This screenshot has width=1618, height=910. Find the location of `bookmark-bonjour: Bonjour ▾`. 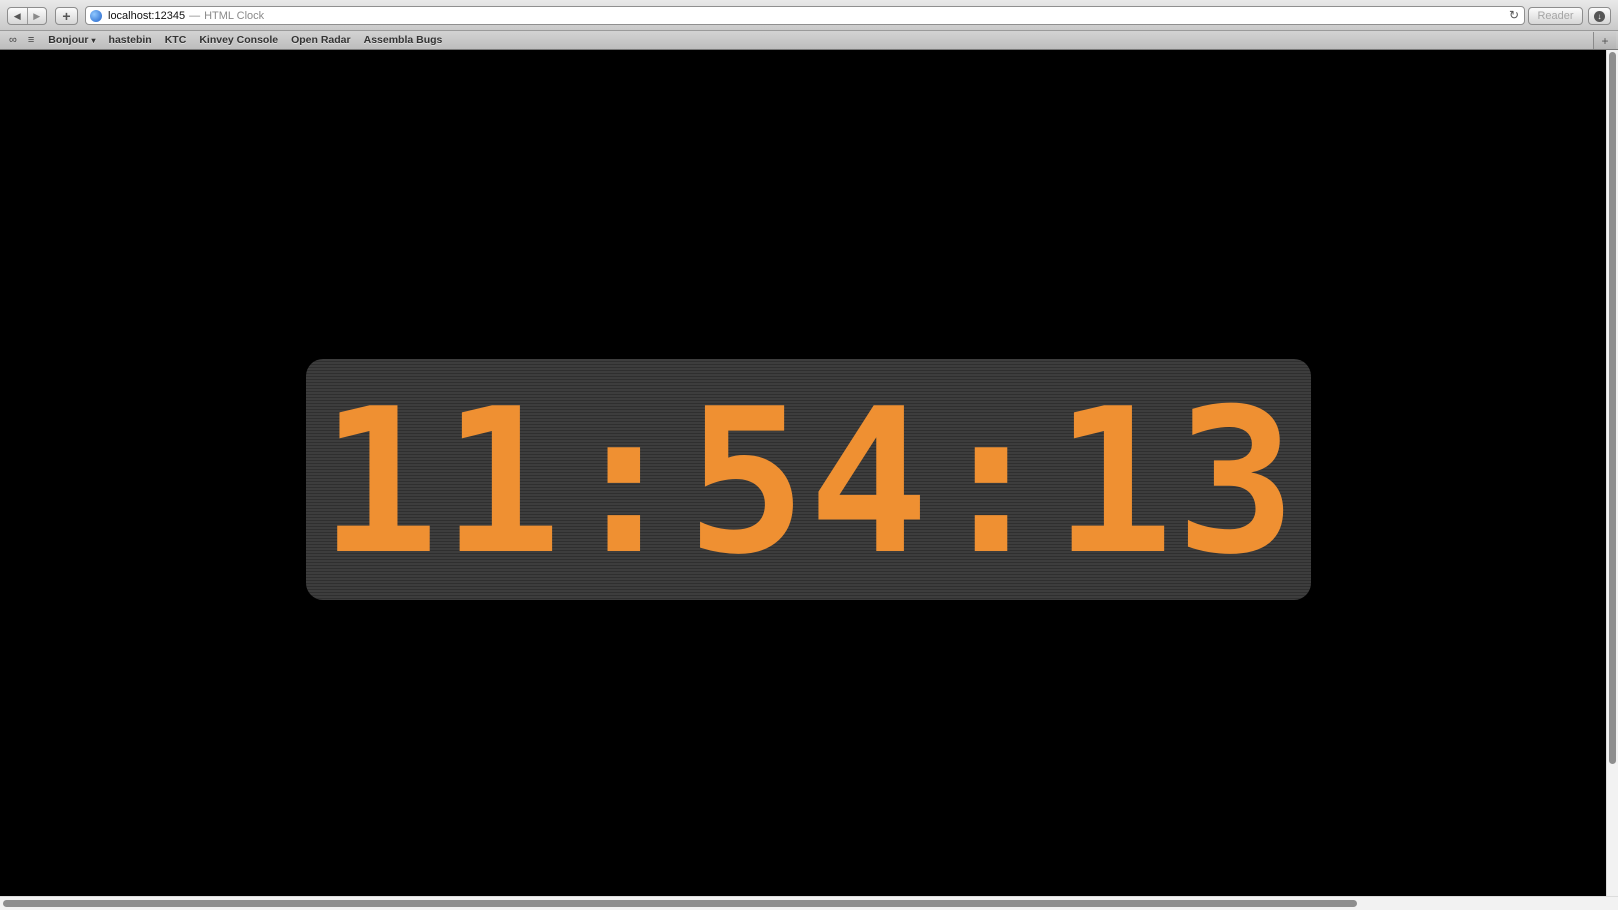

bookmark-bonjour: Bonjour ▾ is located at coordinates (71, 40).